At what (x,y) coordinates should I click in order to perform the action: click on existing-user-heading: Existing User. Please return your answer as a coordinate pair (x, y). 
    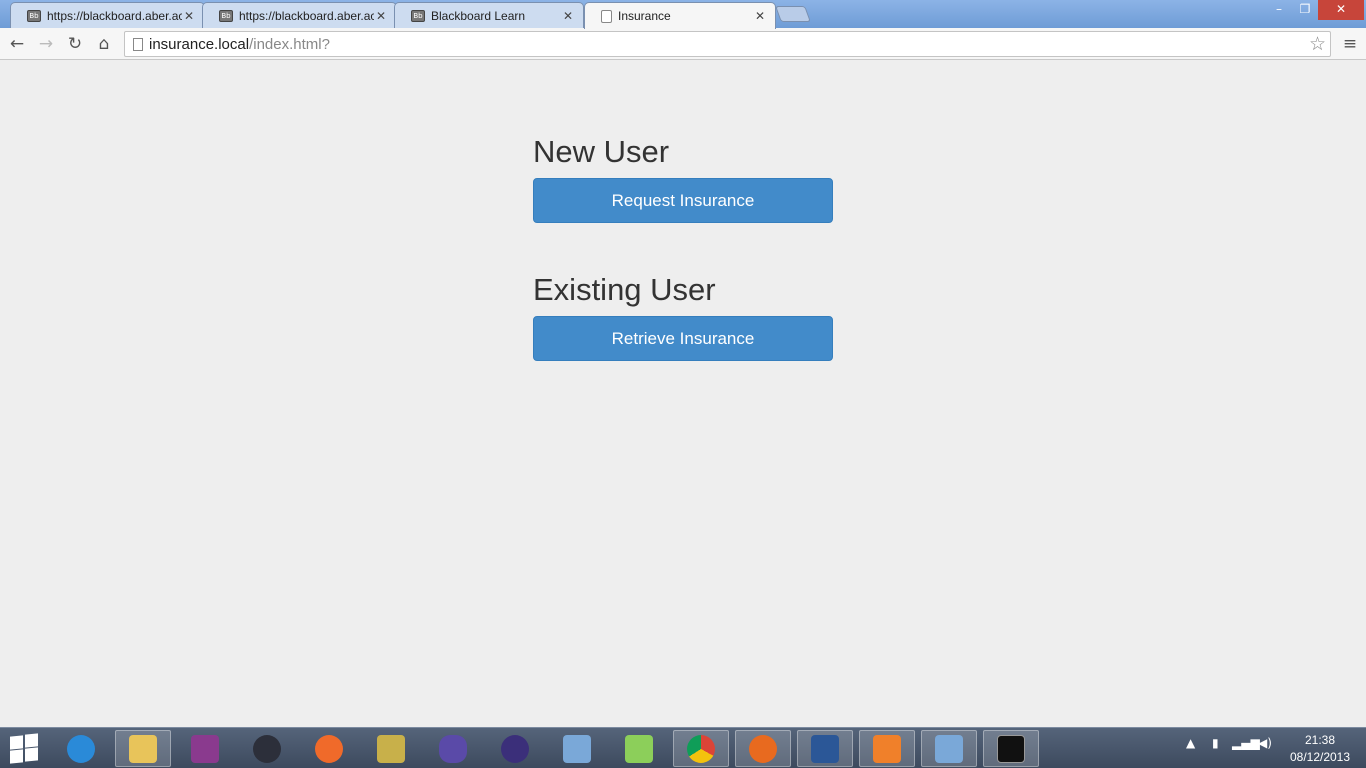
    Looking at the image, I should click on (624, 289).